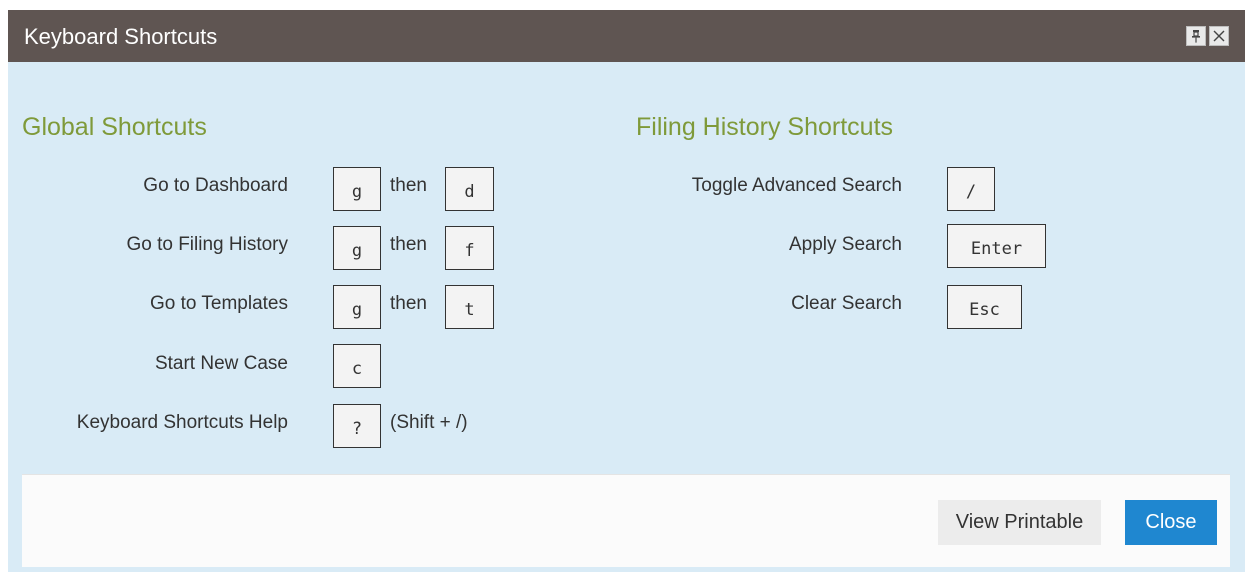 This screenshot has height=575, width=1250. What do you see at coordinates (1019, 522) in the screenshot?
I see `view-printable-button: View Printable` at bounding box center [1019, 522].